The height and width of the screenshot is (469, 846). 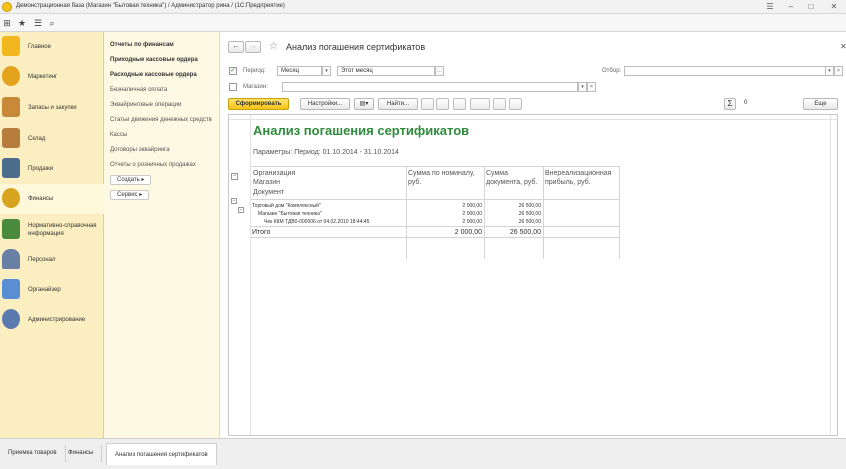 I want to click on pie-chart-icon, so click(x=11, y=76).